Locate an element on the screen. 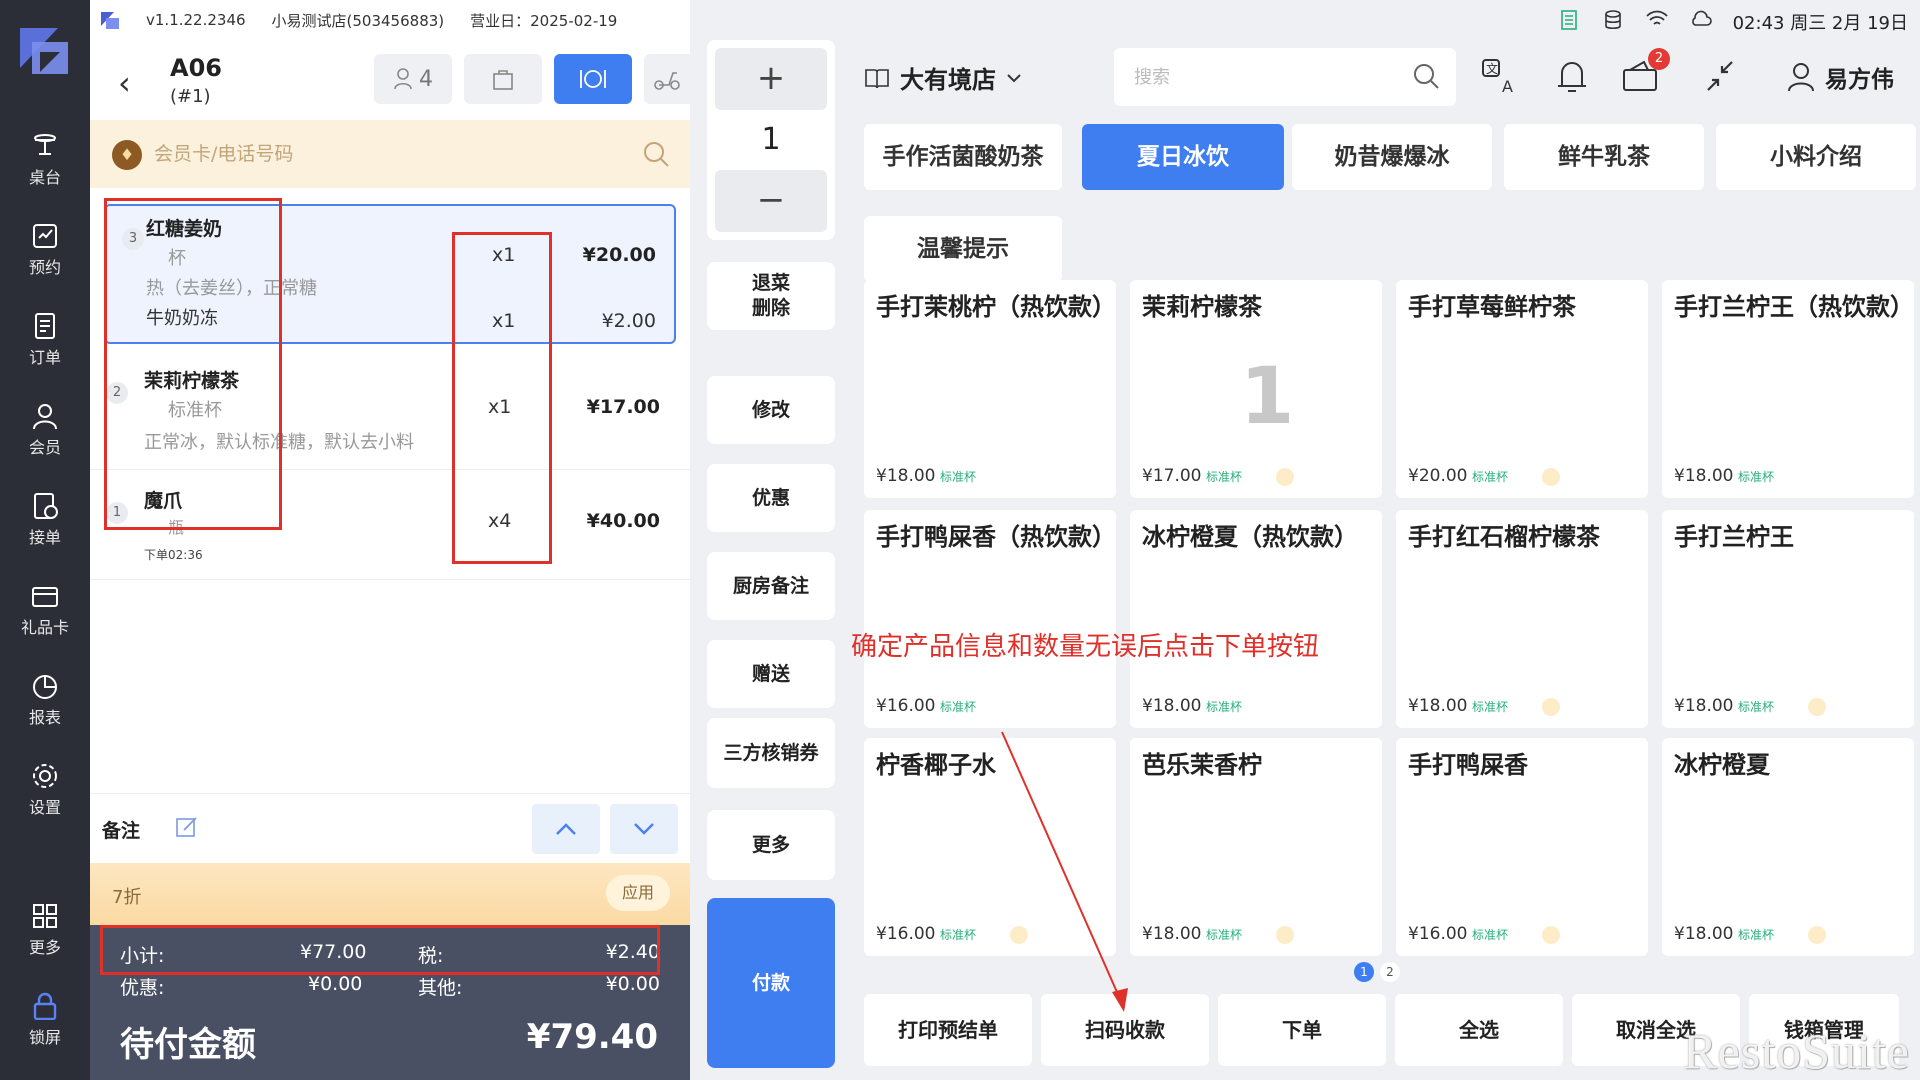  table-header: ‹ A06 (#1) 4 is located at coordinates (390, 80).